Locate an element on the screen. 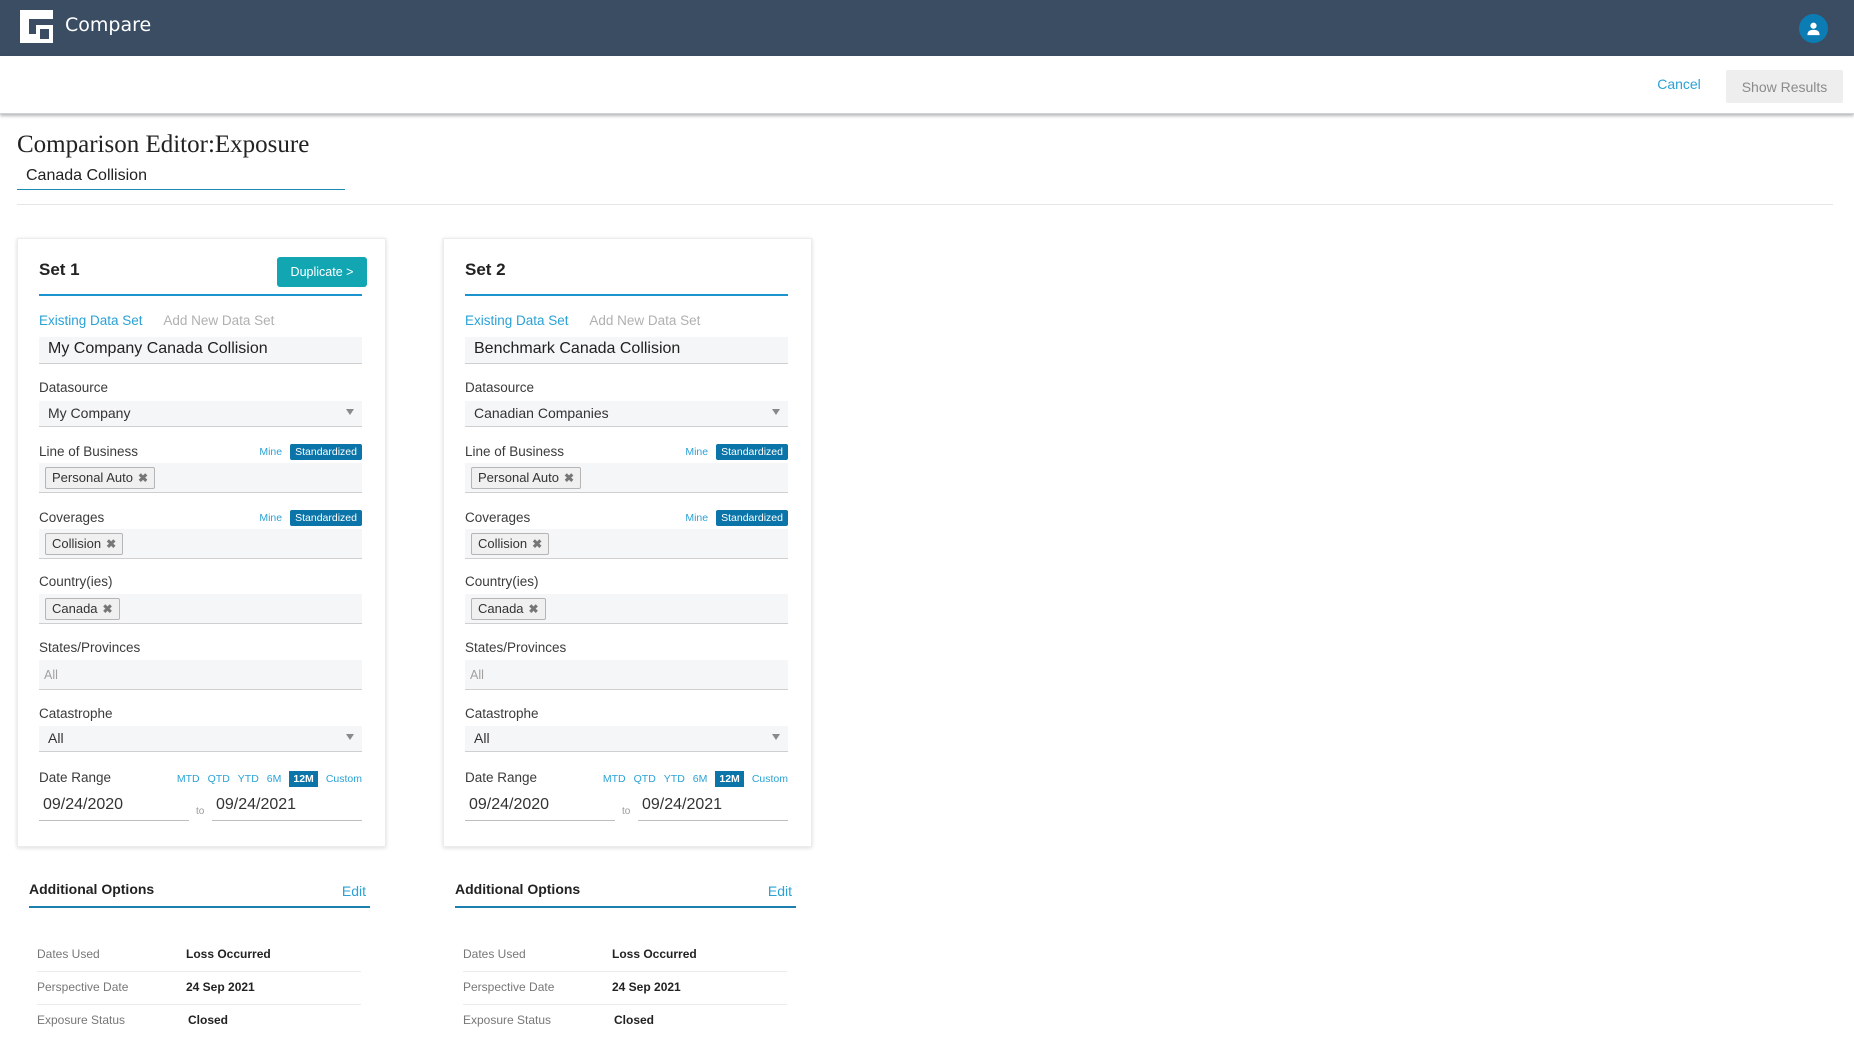 The height and width of the screenshot is (1038, 1854). coverages-source-toggle: Mine Standardized is located at coordinates (310, 518).